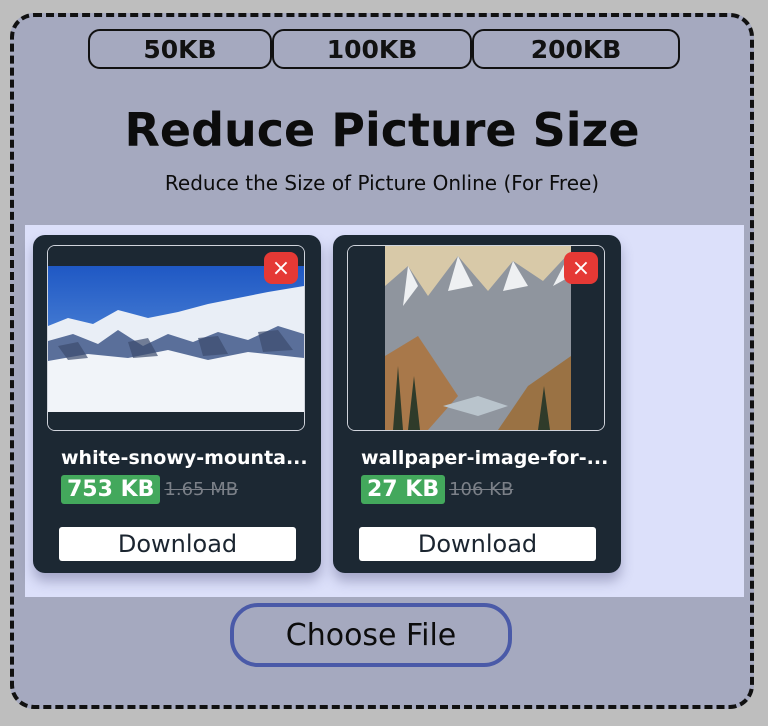  Describe the element at coordinates (372, 49) in the screenshot. I see `preset-100kb-button: 100KB` at that location.